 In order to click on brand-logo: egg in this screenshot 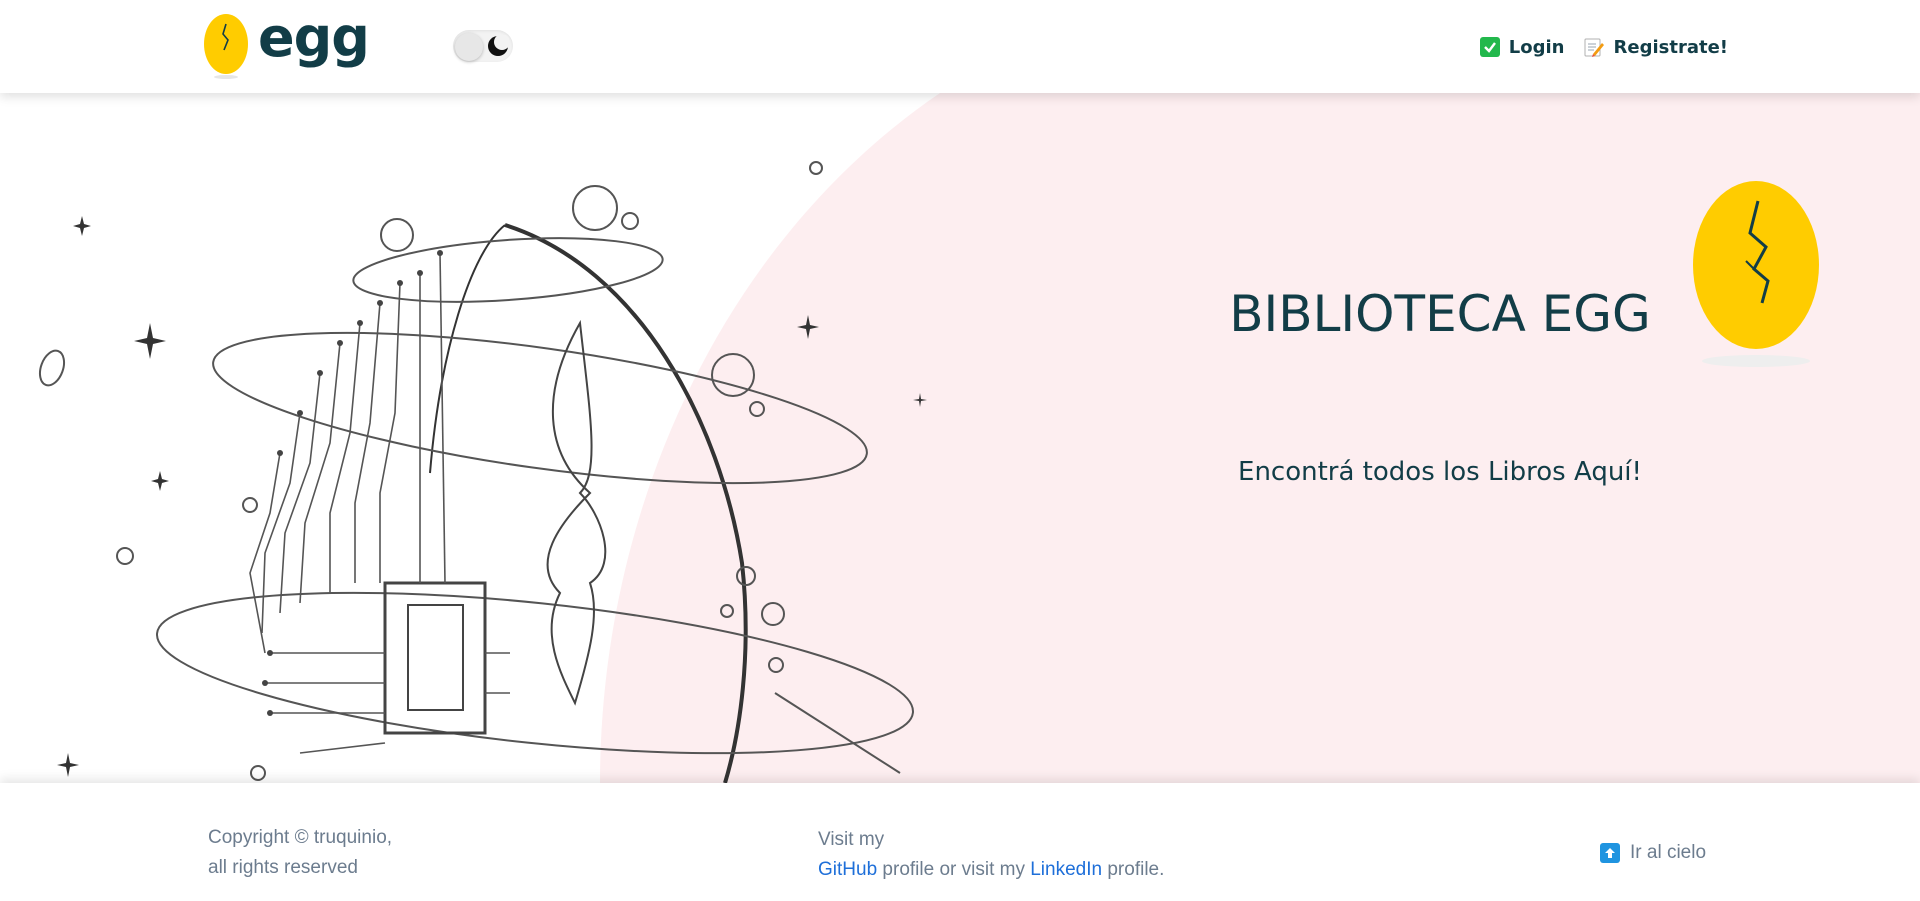, I will do `click(286, 43)`.